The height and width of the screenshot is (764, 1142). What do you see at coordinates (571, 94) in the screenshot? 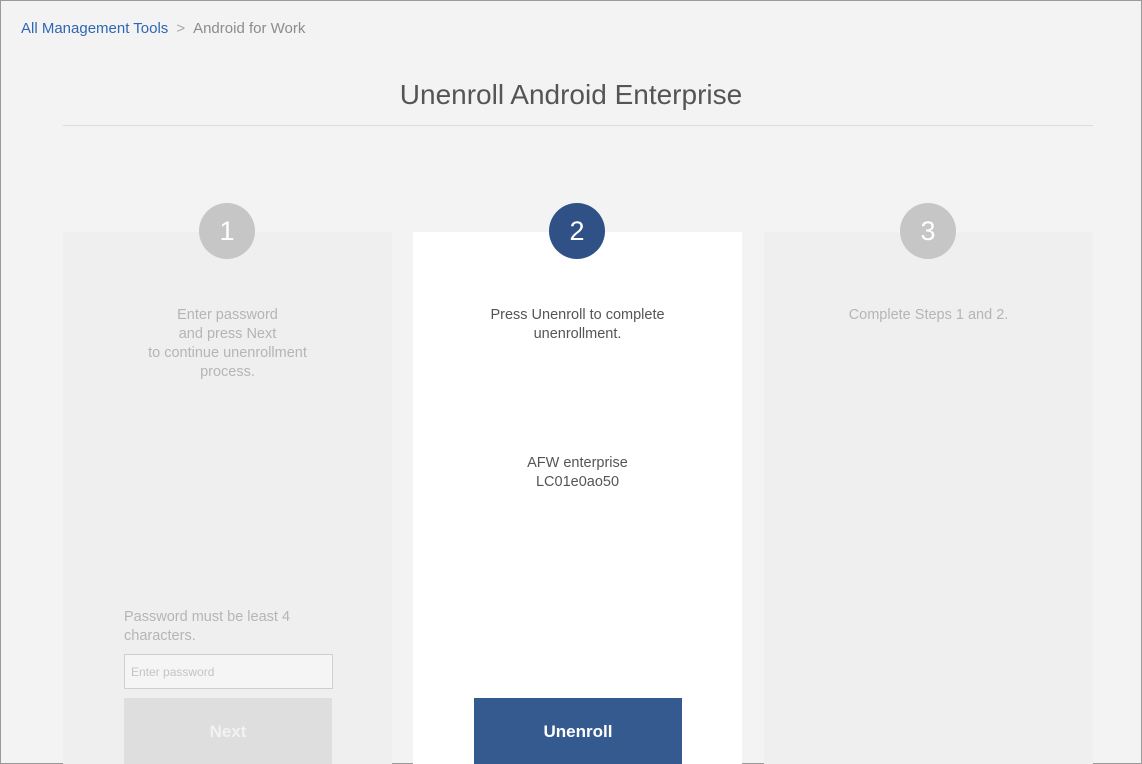
I see `page-title: Unenroll Android Enterprise` at bounding box center [571, 94].